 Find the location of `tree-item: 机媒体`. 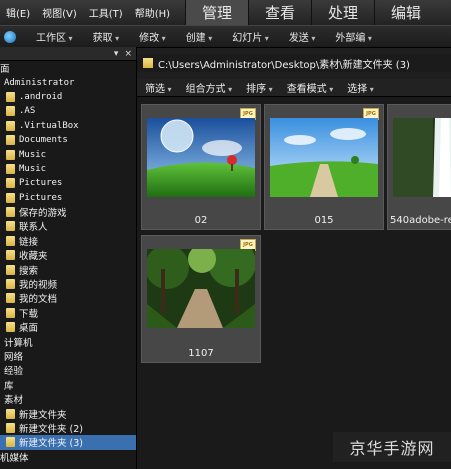

tree-item: 机媒体 is located at coordinates (68, 457).